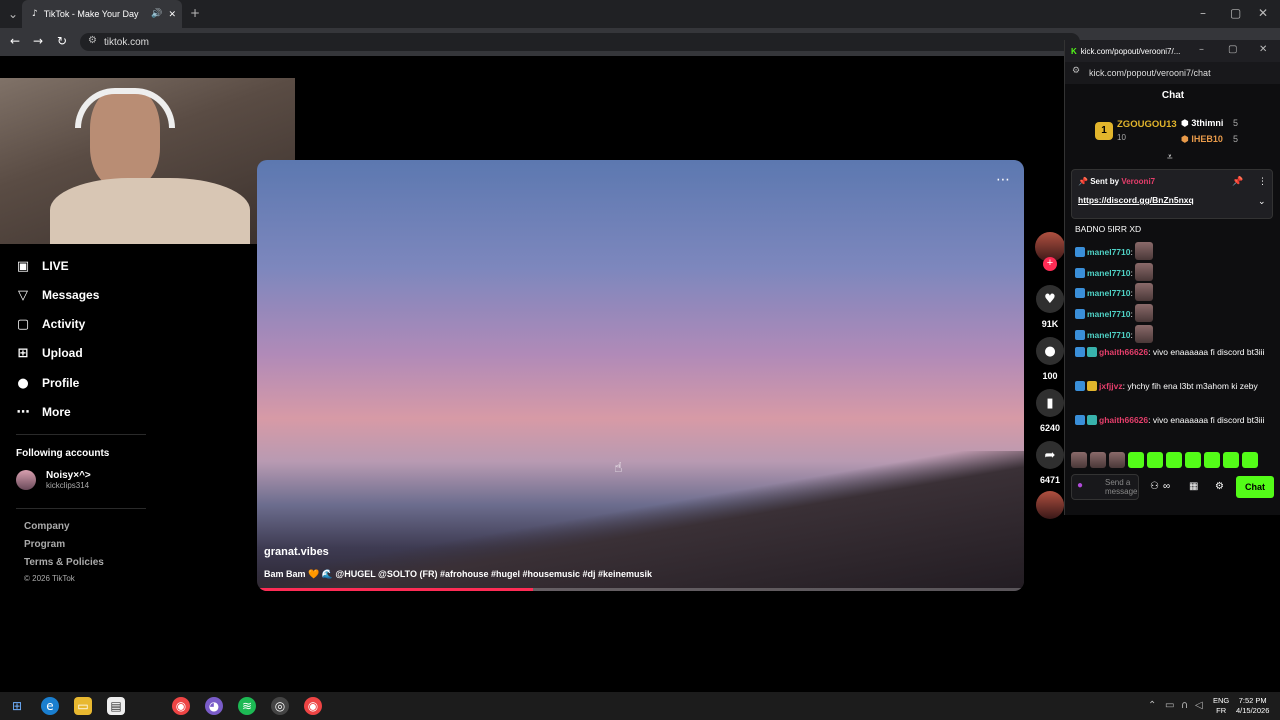 This screenshot has width=1280, height=720. What do you see at coordinates (580, 42) in the screenshot?
I see `address-bar: ⚙ tiktok.com` at bounding box center [580, 42].